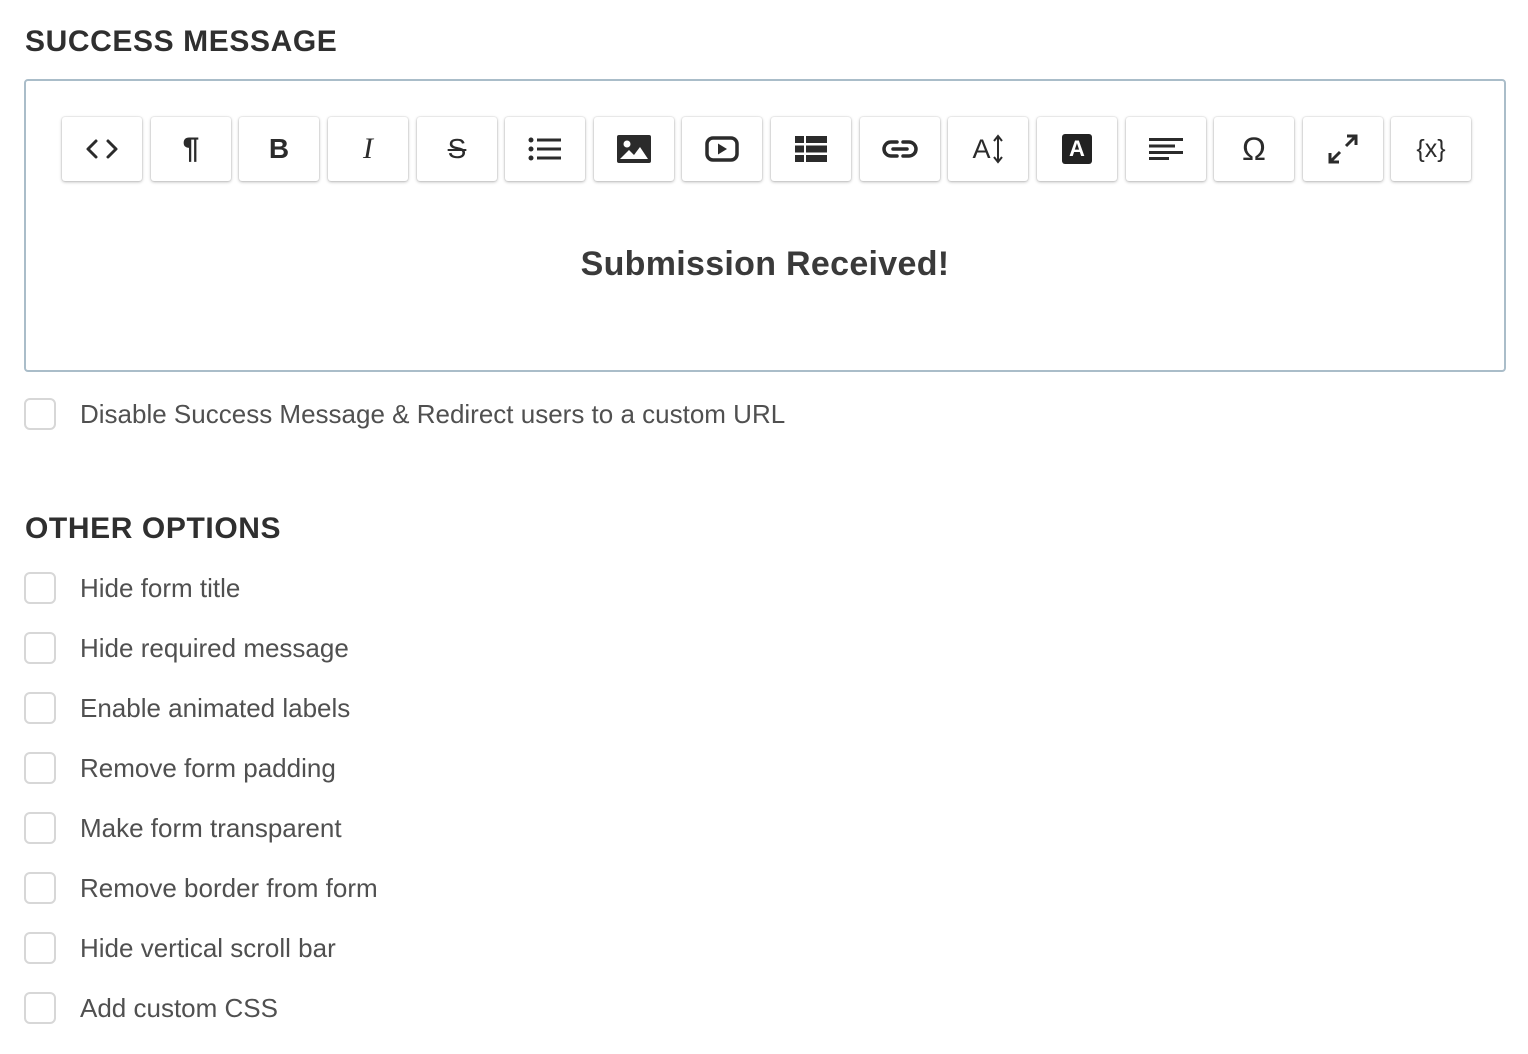 The image size is (1528, 1054). I want to click on strikethrough-icon: S, so click(457, 148).